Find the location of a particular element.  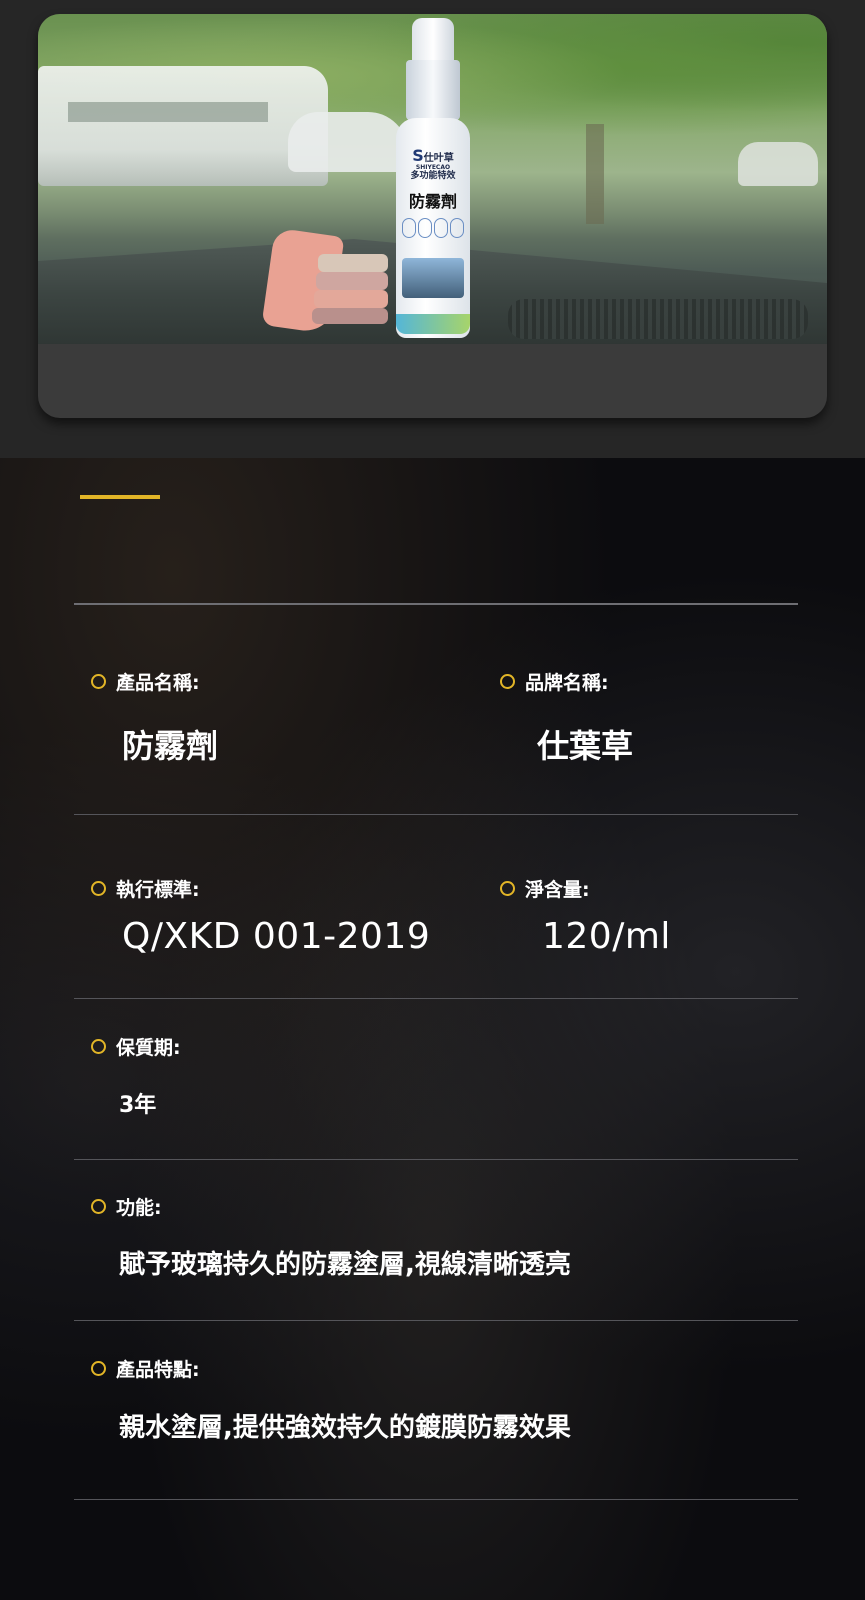

spec-label-product-name: 產品名稱: is located at coordinates (145, 681).